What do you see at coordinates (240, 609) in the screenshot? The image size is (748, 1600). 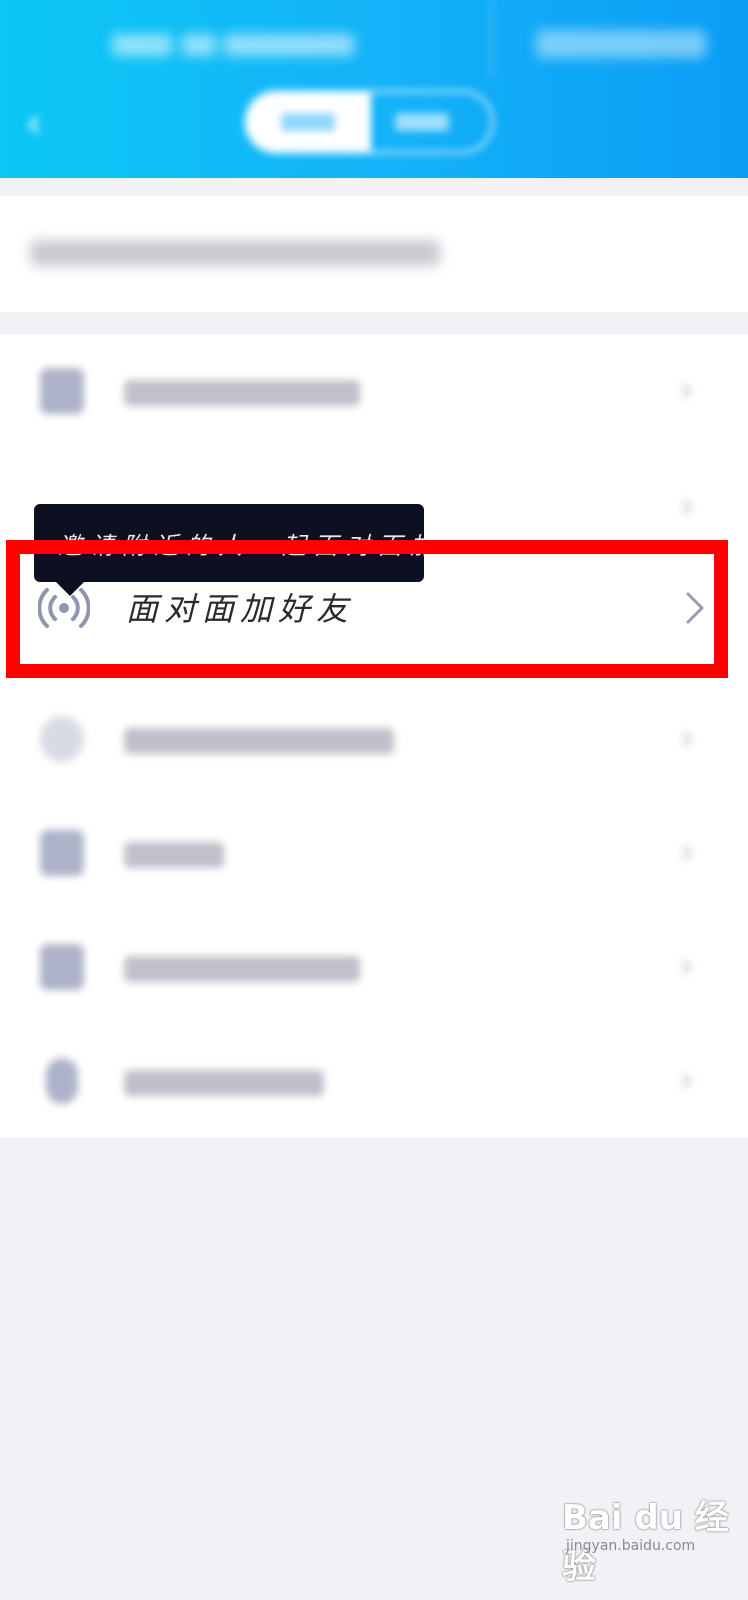 I see `face-to-face-label: 面对面加好友` at bounding box center [240, 609].